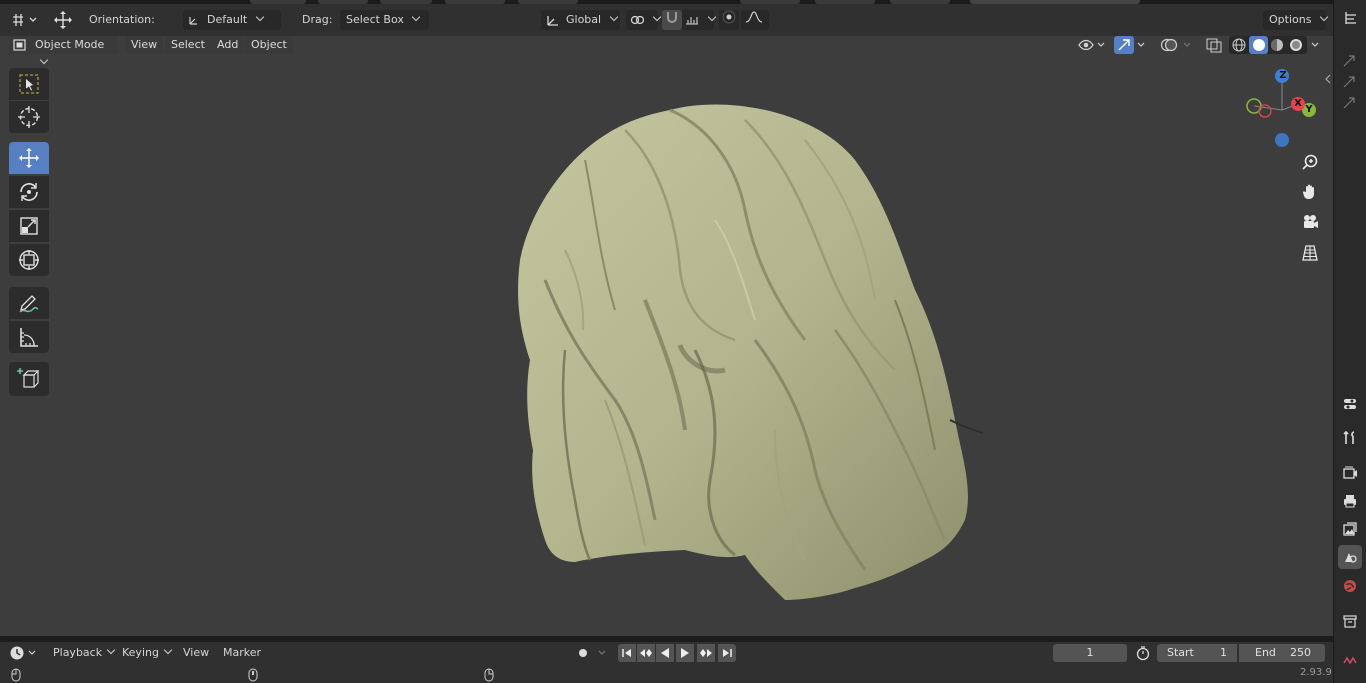  I want to click on render-camera-icon, so click(1350, 472).